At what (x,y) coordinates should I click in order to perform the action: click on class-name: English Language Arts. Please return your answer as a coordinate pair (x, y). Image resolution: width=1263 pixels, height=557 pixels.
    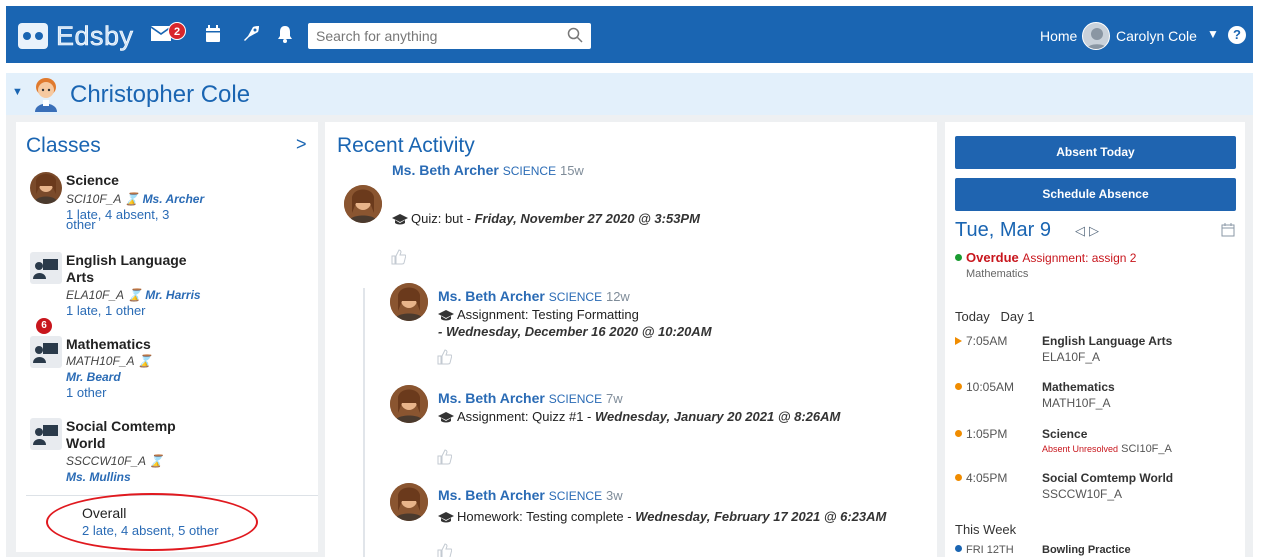
    Looking at the image, I should click on (141, 269).